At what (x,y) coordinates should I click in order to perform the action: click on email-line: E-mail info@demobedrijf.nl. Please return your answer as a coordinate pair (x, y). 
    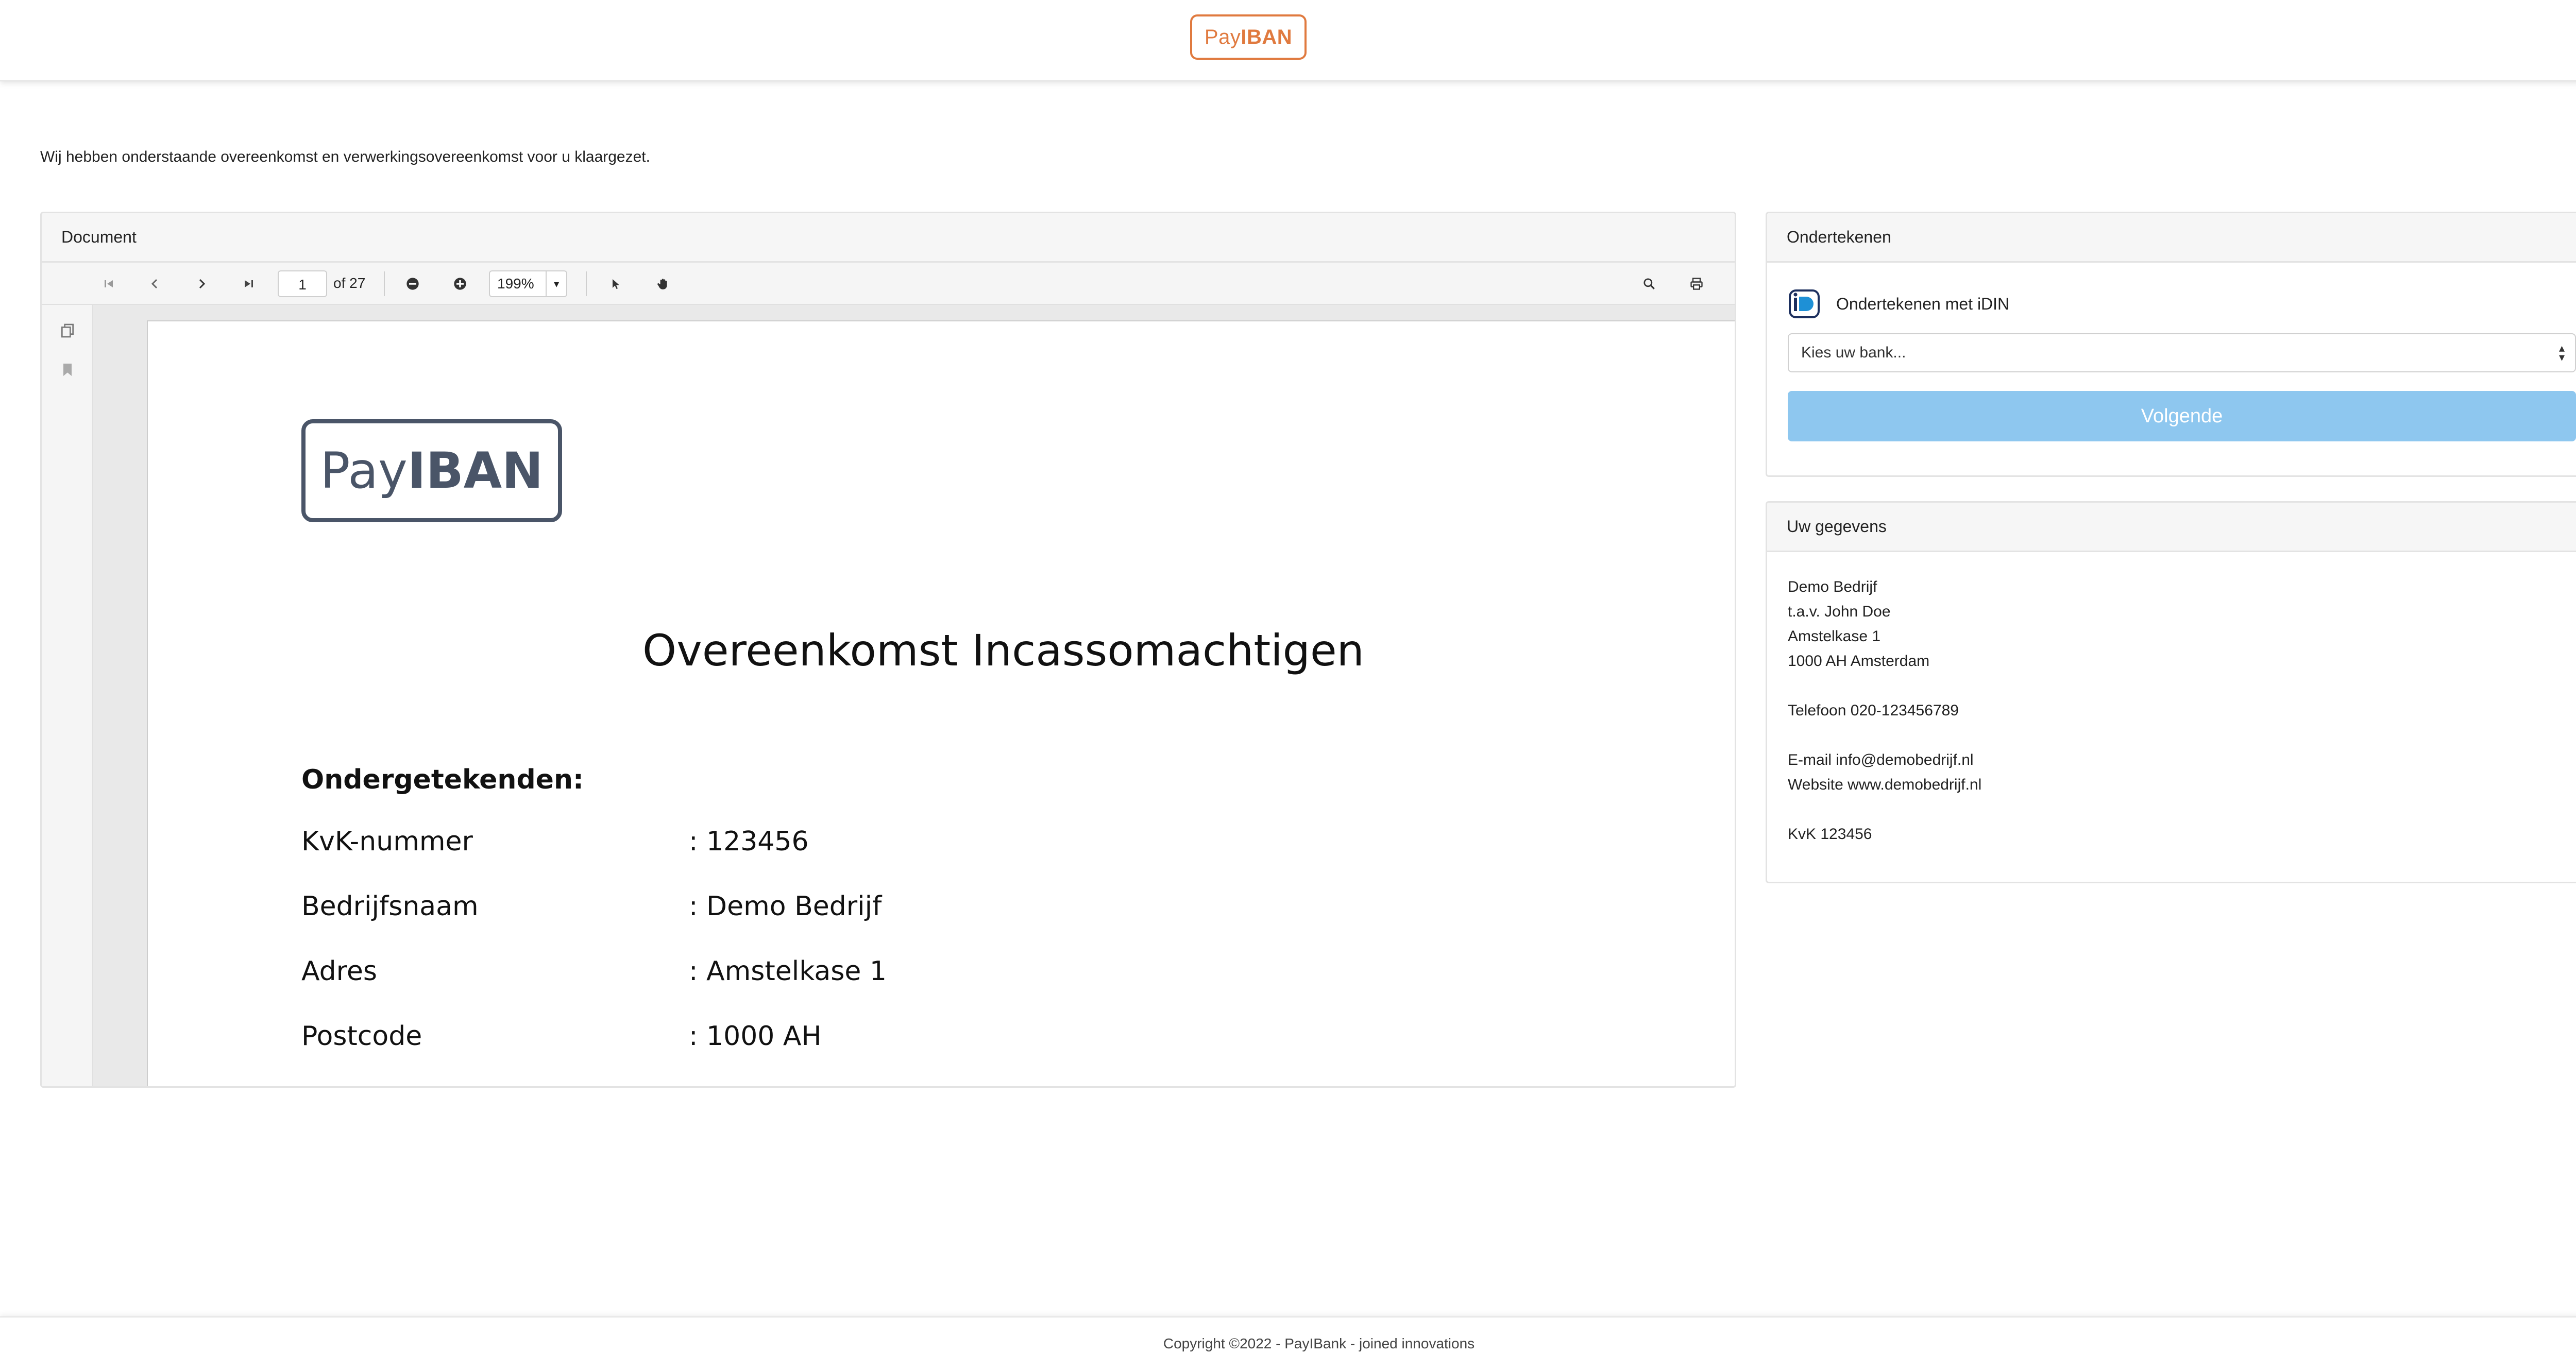
    Looking at the image, I should click on (1881, 759).